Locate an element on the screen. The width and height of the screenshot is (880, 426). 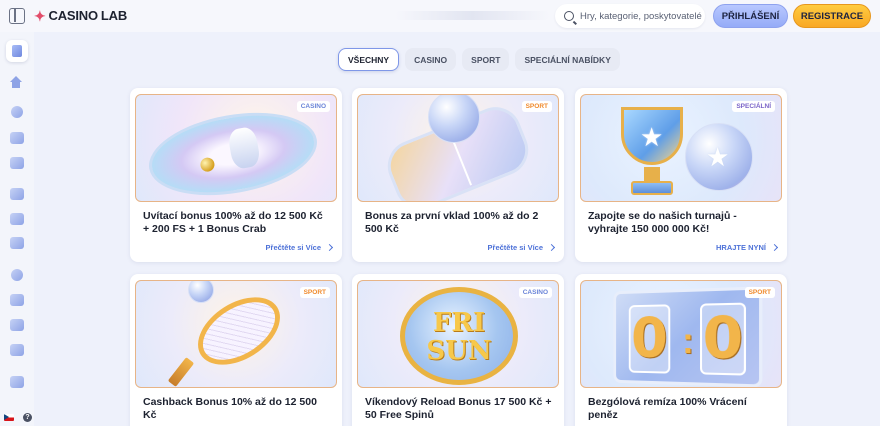
cz-flag-icon is located at coordinates (9, 417).